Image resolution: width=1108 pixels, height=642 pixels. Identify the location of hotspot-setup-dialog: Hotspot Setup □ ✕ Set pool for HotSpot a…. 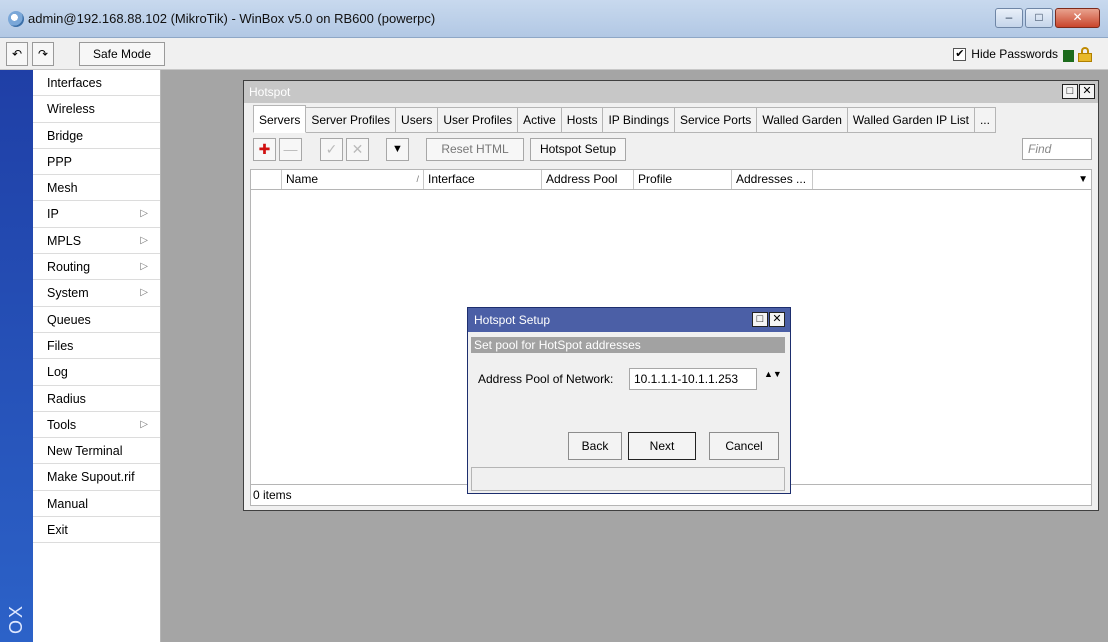
(629, 400).